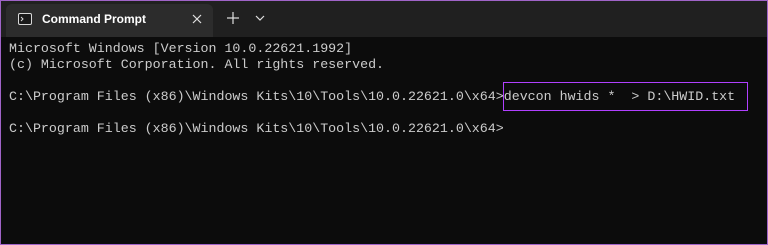  I want to click on chevron-down-icon, so click(260, 17).